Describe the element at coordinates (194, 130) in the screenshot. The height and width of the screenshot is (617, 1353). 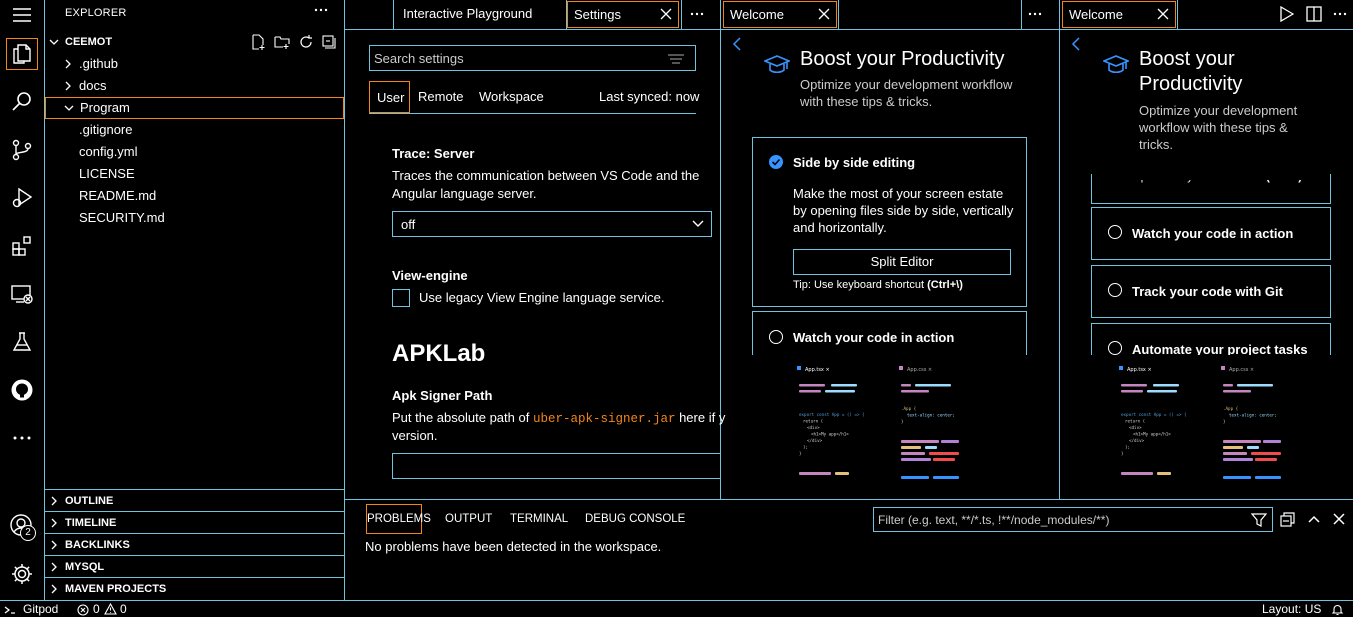
I see `tree-item: .gitignore` at that location.